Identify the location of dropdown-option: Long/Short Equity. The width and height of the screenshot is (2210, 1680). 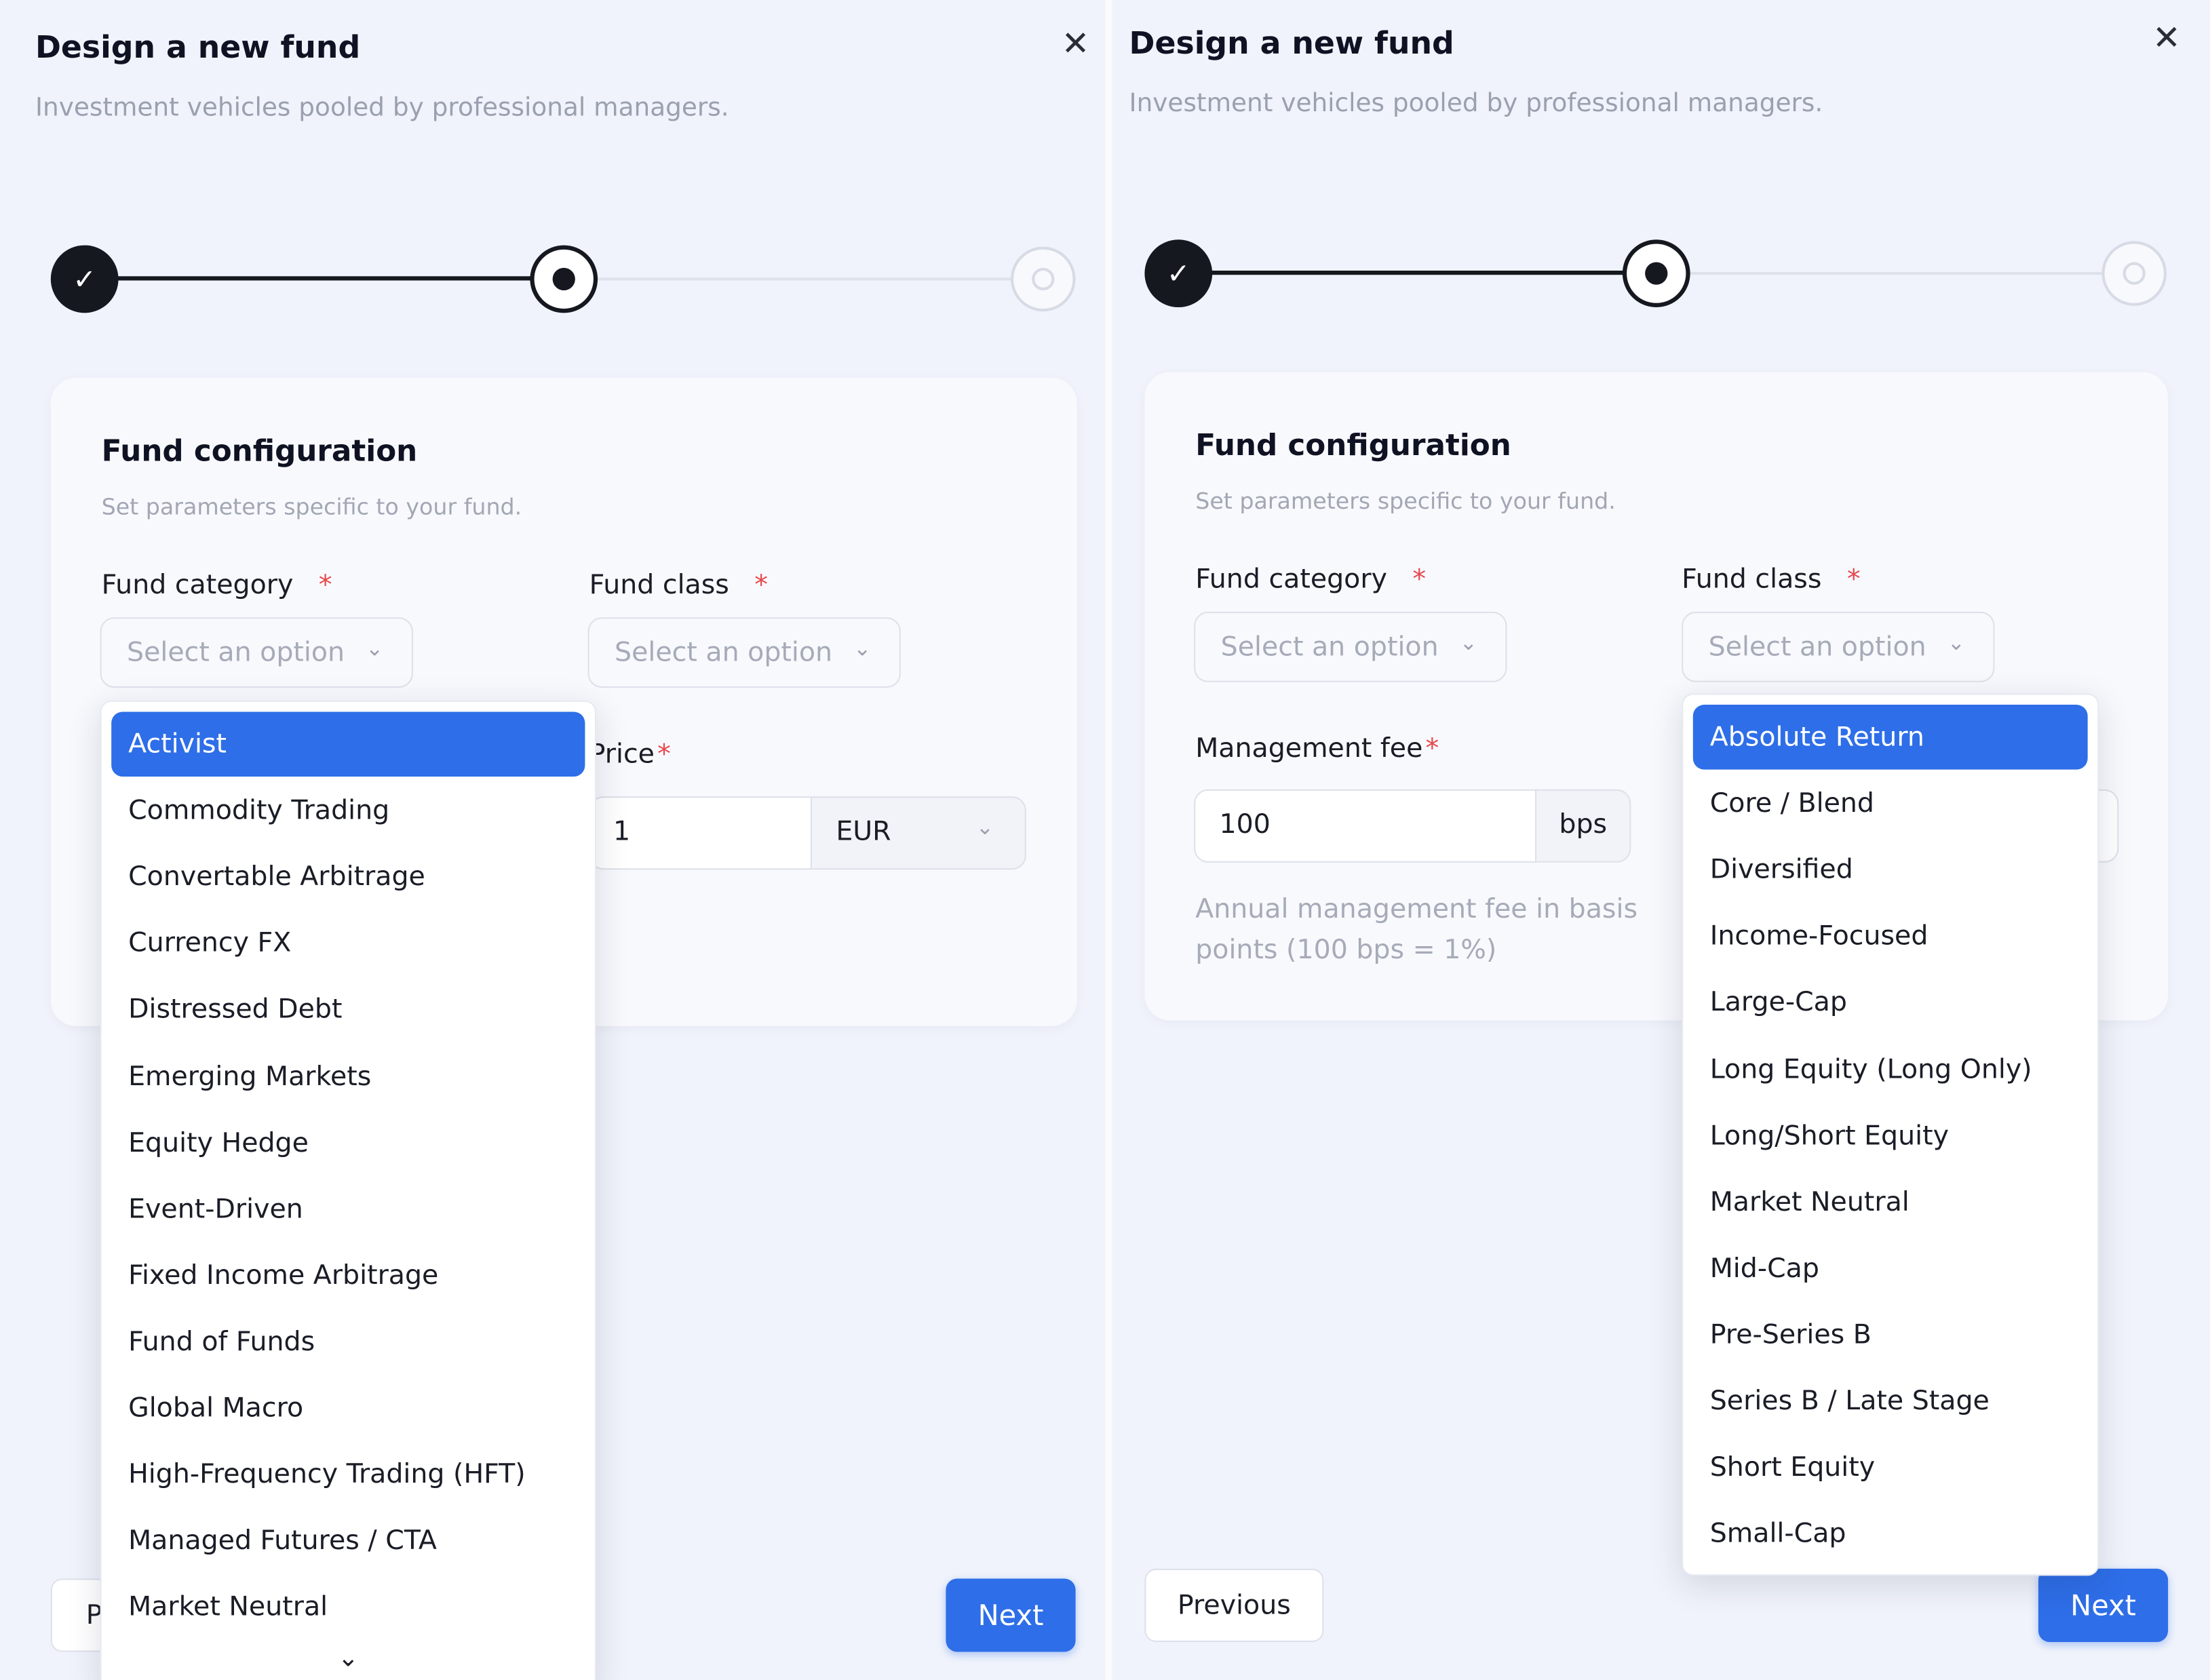
(1891, 1135).